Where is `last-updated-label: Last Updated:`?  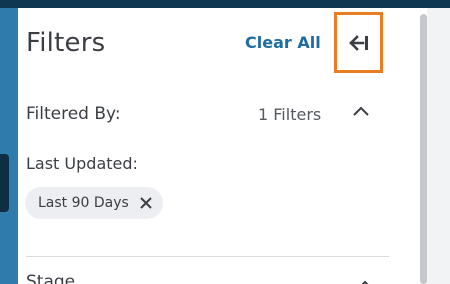 last-updated-label: Last Updated: is located at coordinates (82, 163).